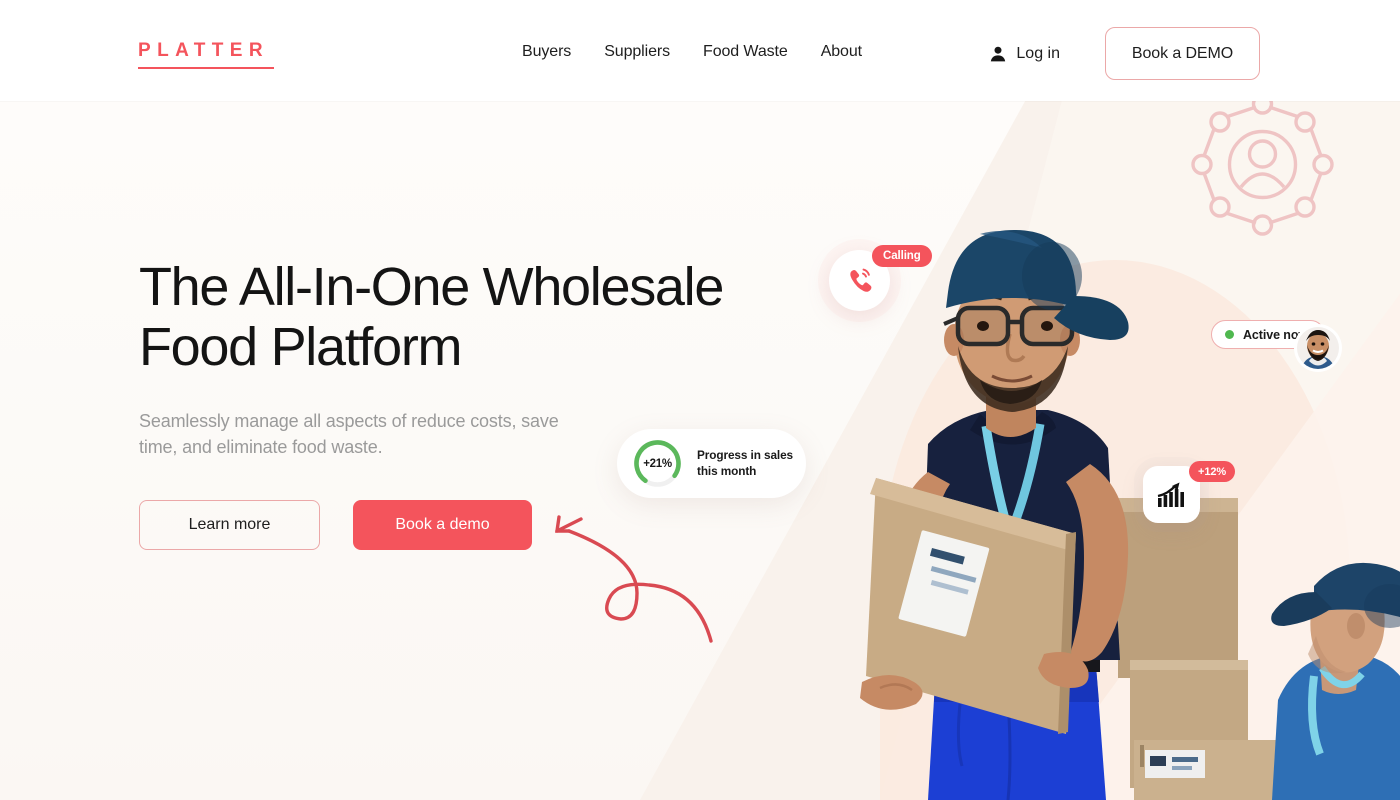 This screenshot has height=800, width=1400. I want to click on logo: PLATTER, so click(206, 55).